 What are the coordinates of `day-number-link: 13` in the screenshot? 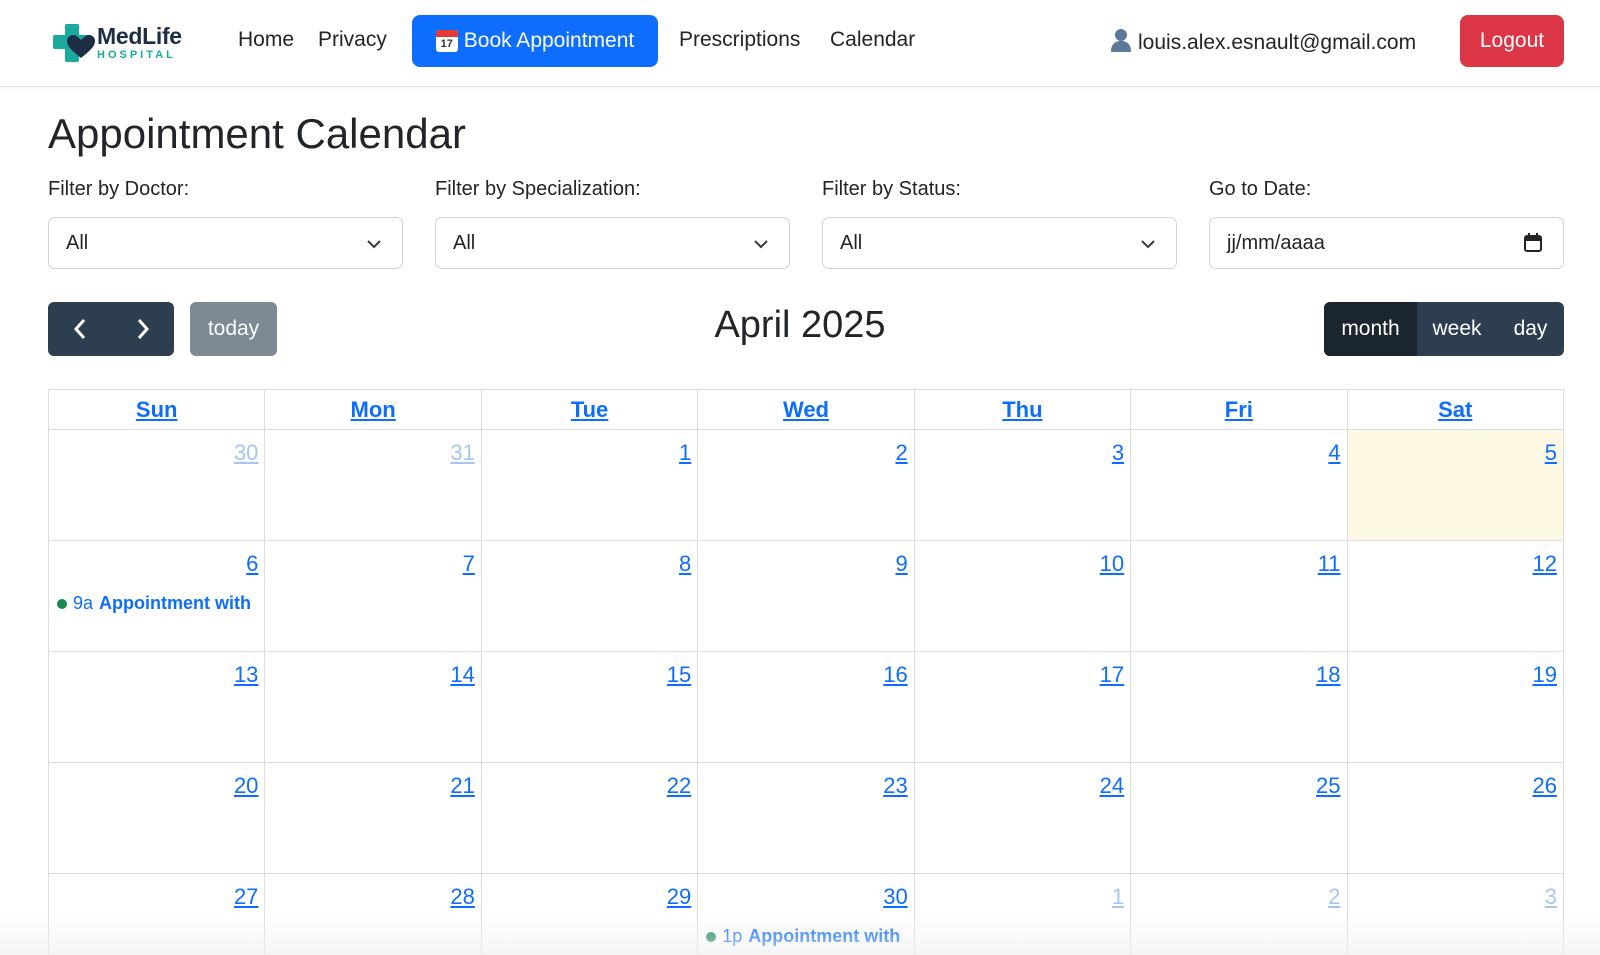 It's located at (246, 675).